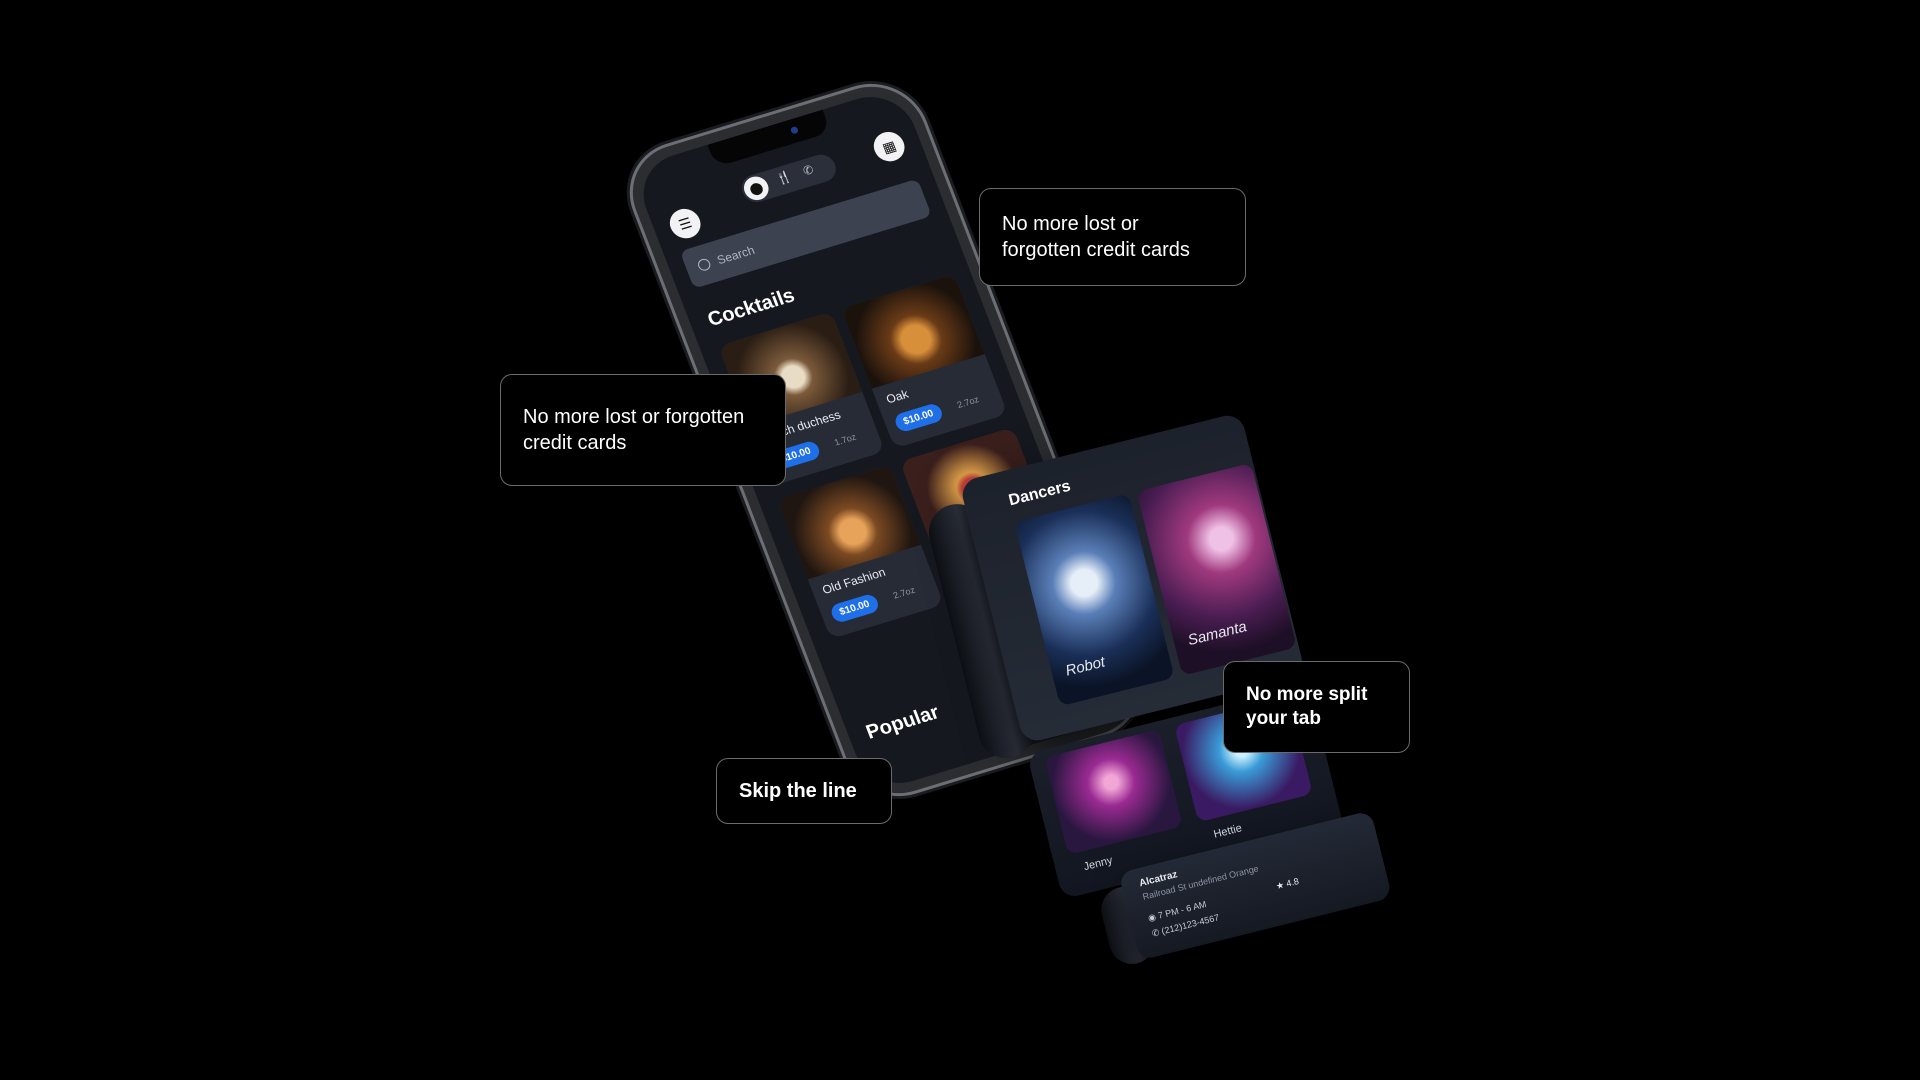  I want to click on menu-icon: ☰, so click(685, 223).